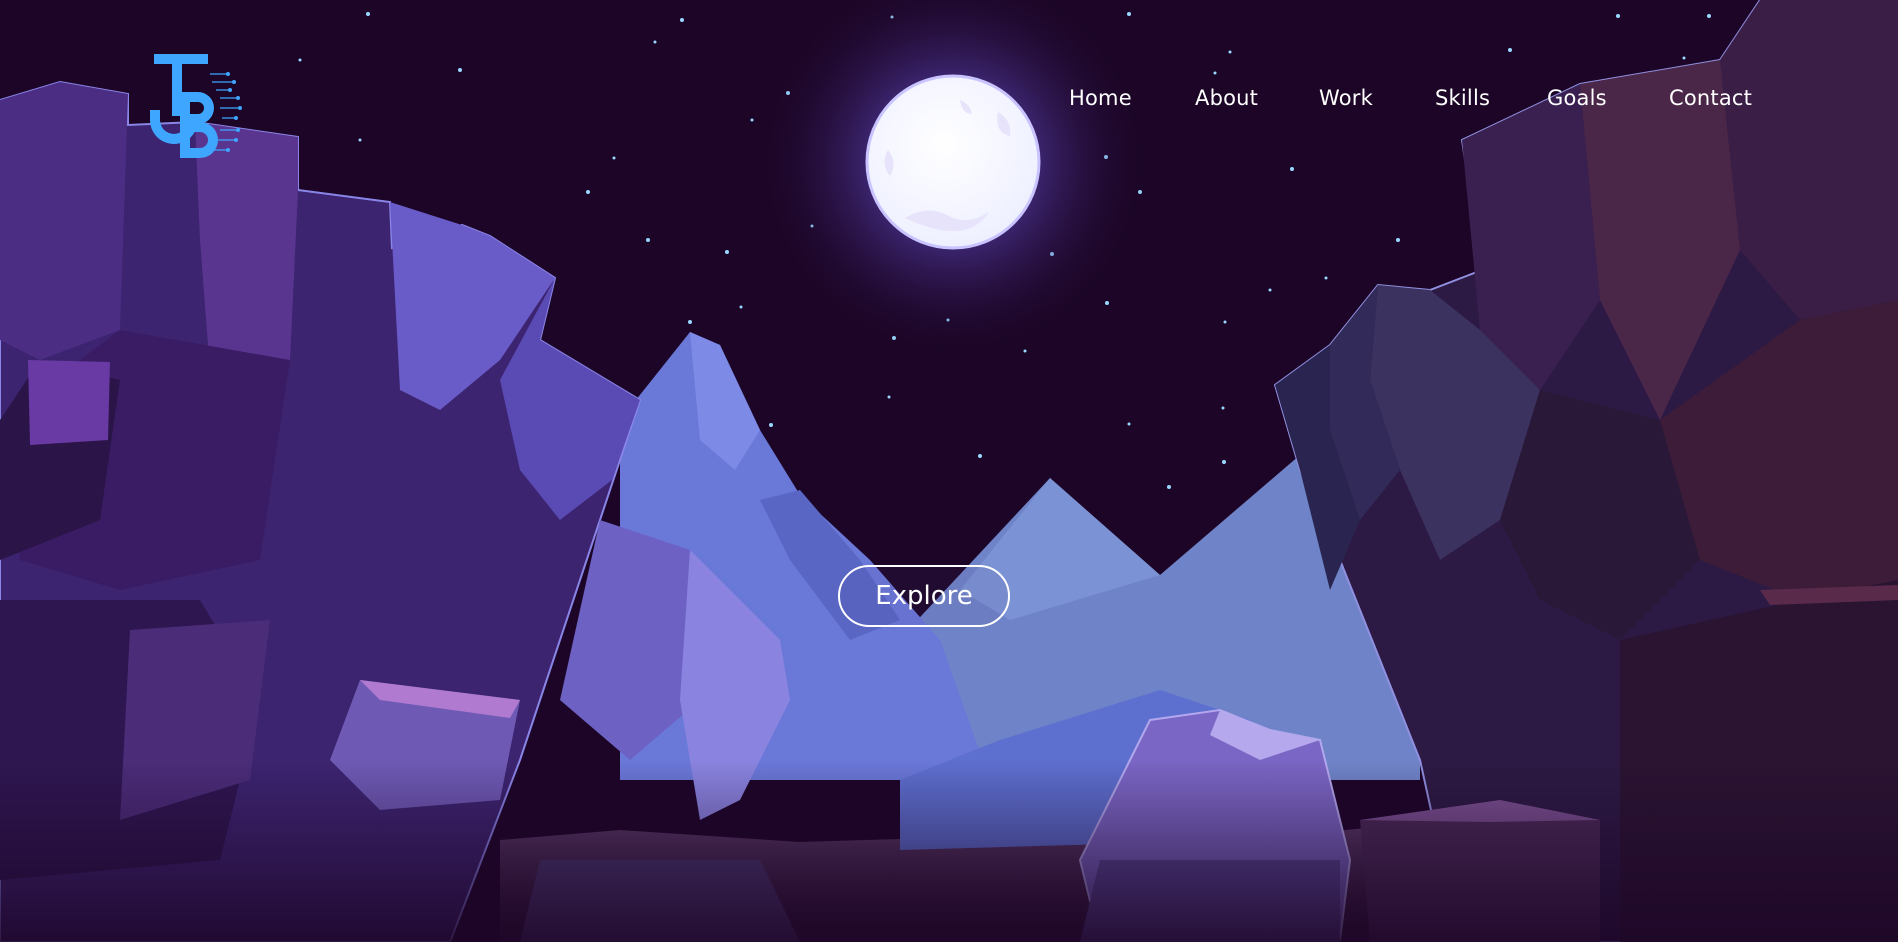 This screenshot has width=1898, height=942. What do you see at coordinates (924, 596) in the screenshot?
I see `explore-button: Explore` at bounding box center [924, 596].